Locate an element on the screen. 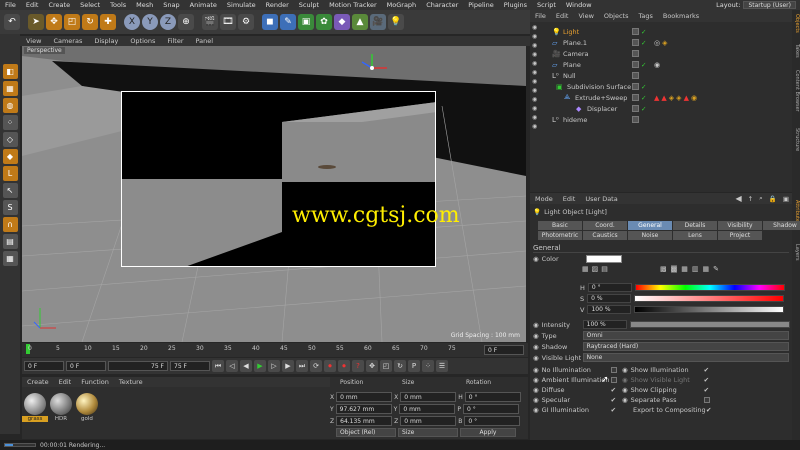  object-row-camera: 🎥 Camera is located at coordinates (661, 53).